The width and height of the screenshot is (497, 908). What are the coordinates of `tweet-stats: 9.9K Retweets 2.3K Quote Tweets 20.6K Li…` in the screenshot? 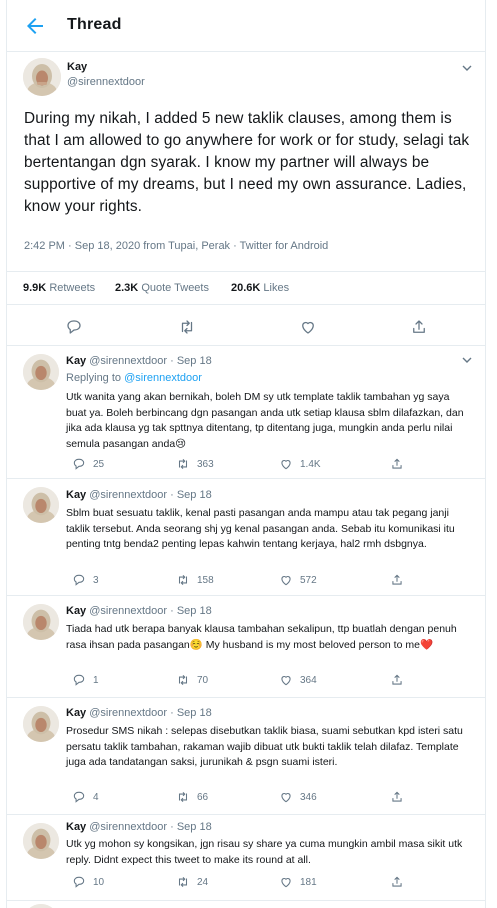 It's located at (246, 288).